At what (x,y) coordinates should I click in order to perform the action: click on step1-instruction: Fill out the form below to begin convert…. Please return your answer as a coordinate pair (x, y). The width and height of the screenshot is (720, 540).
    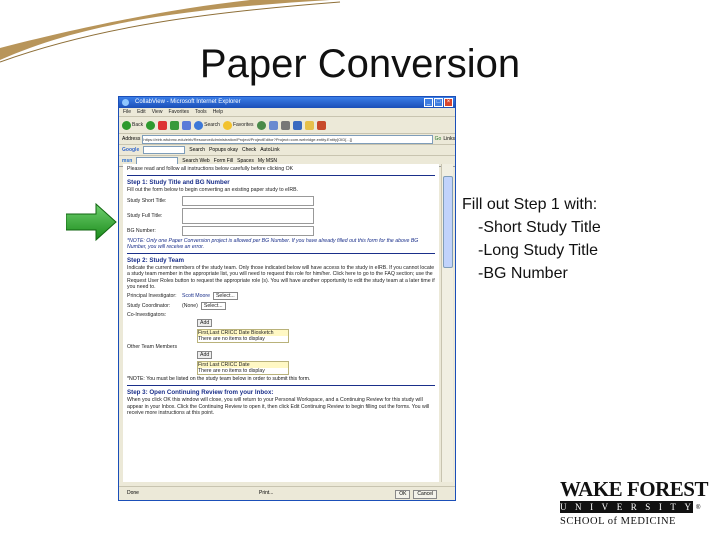
    Looking at the image, I should click on (212, 190).